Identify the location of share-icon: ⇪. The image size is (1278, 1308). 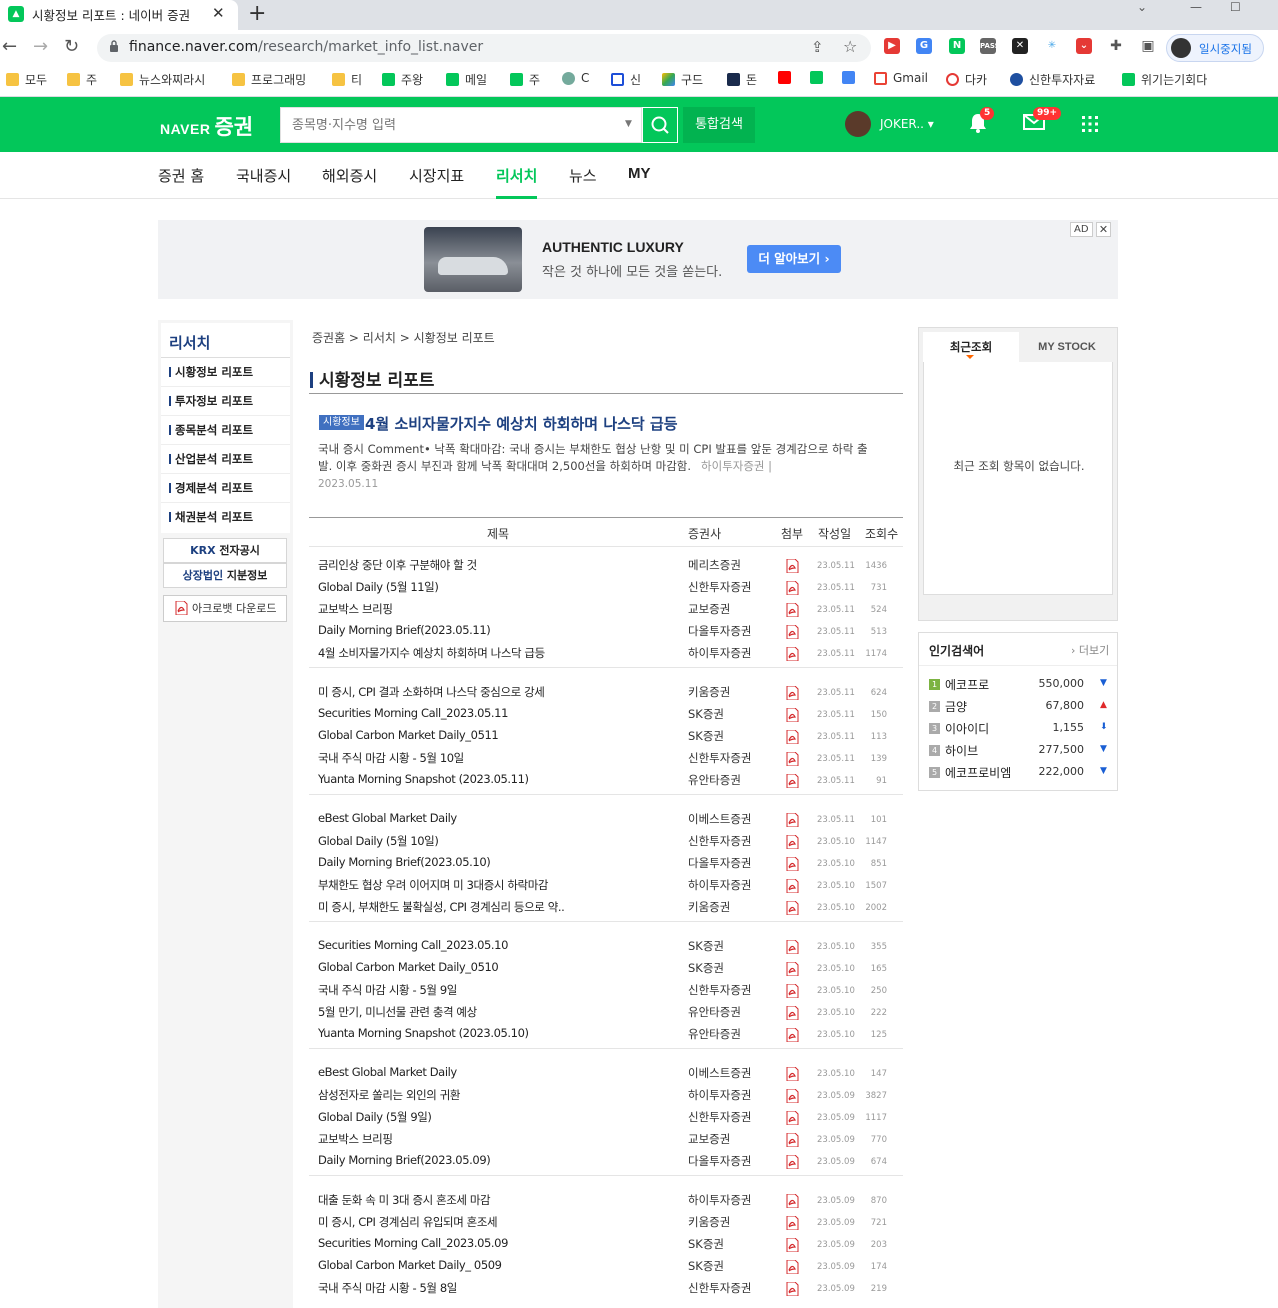
(817, 47).